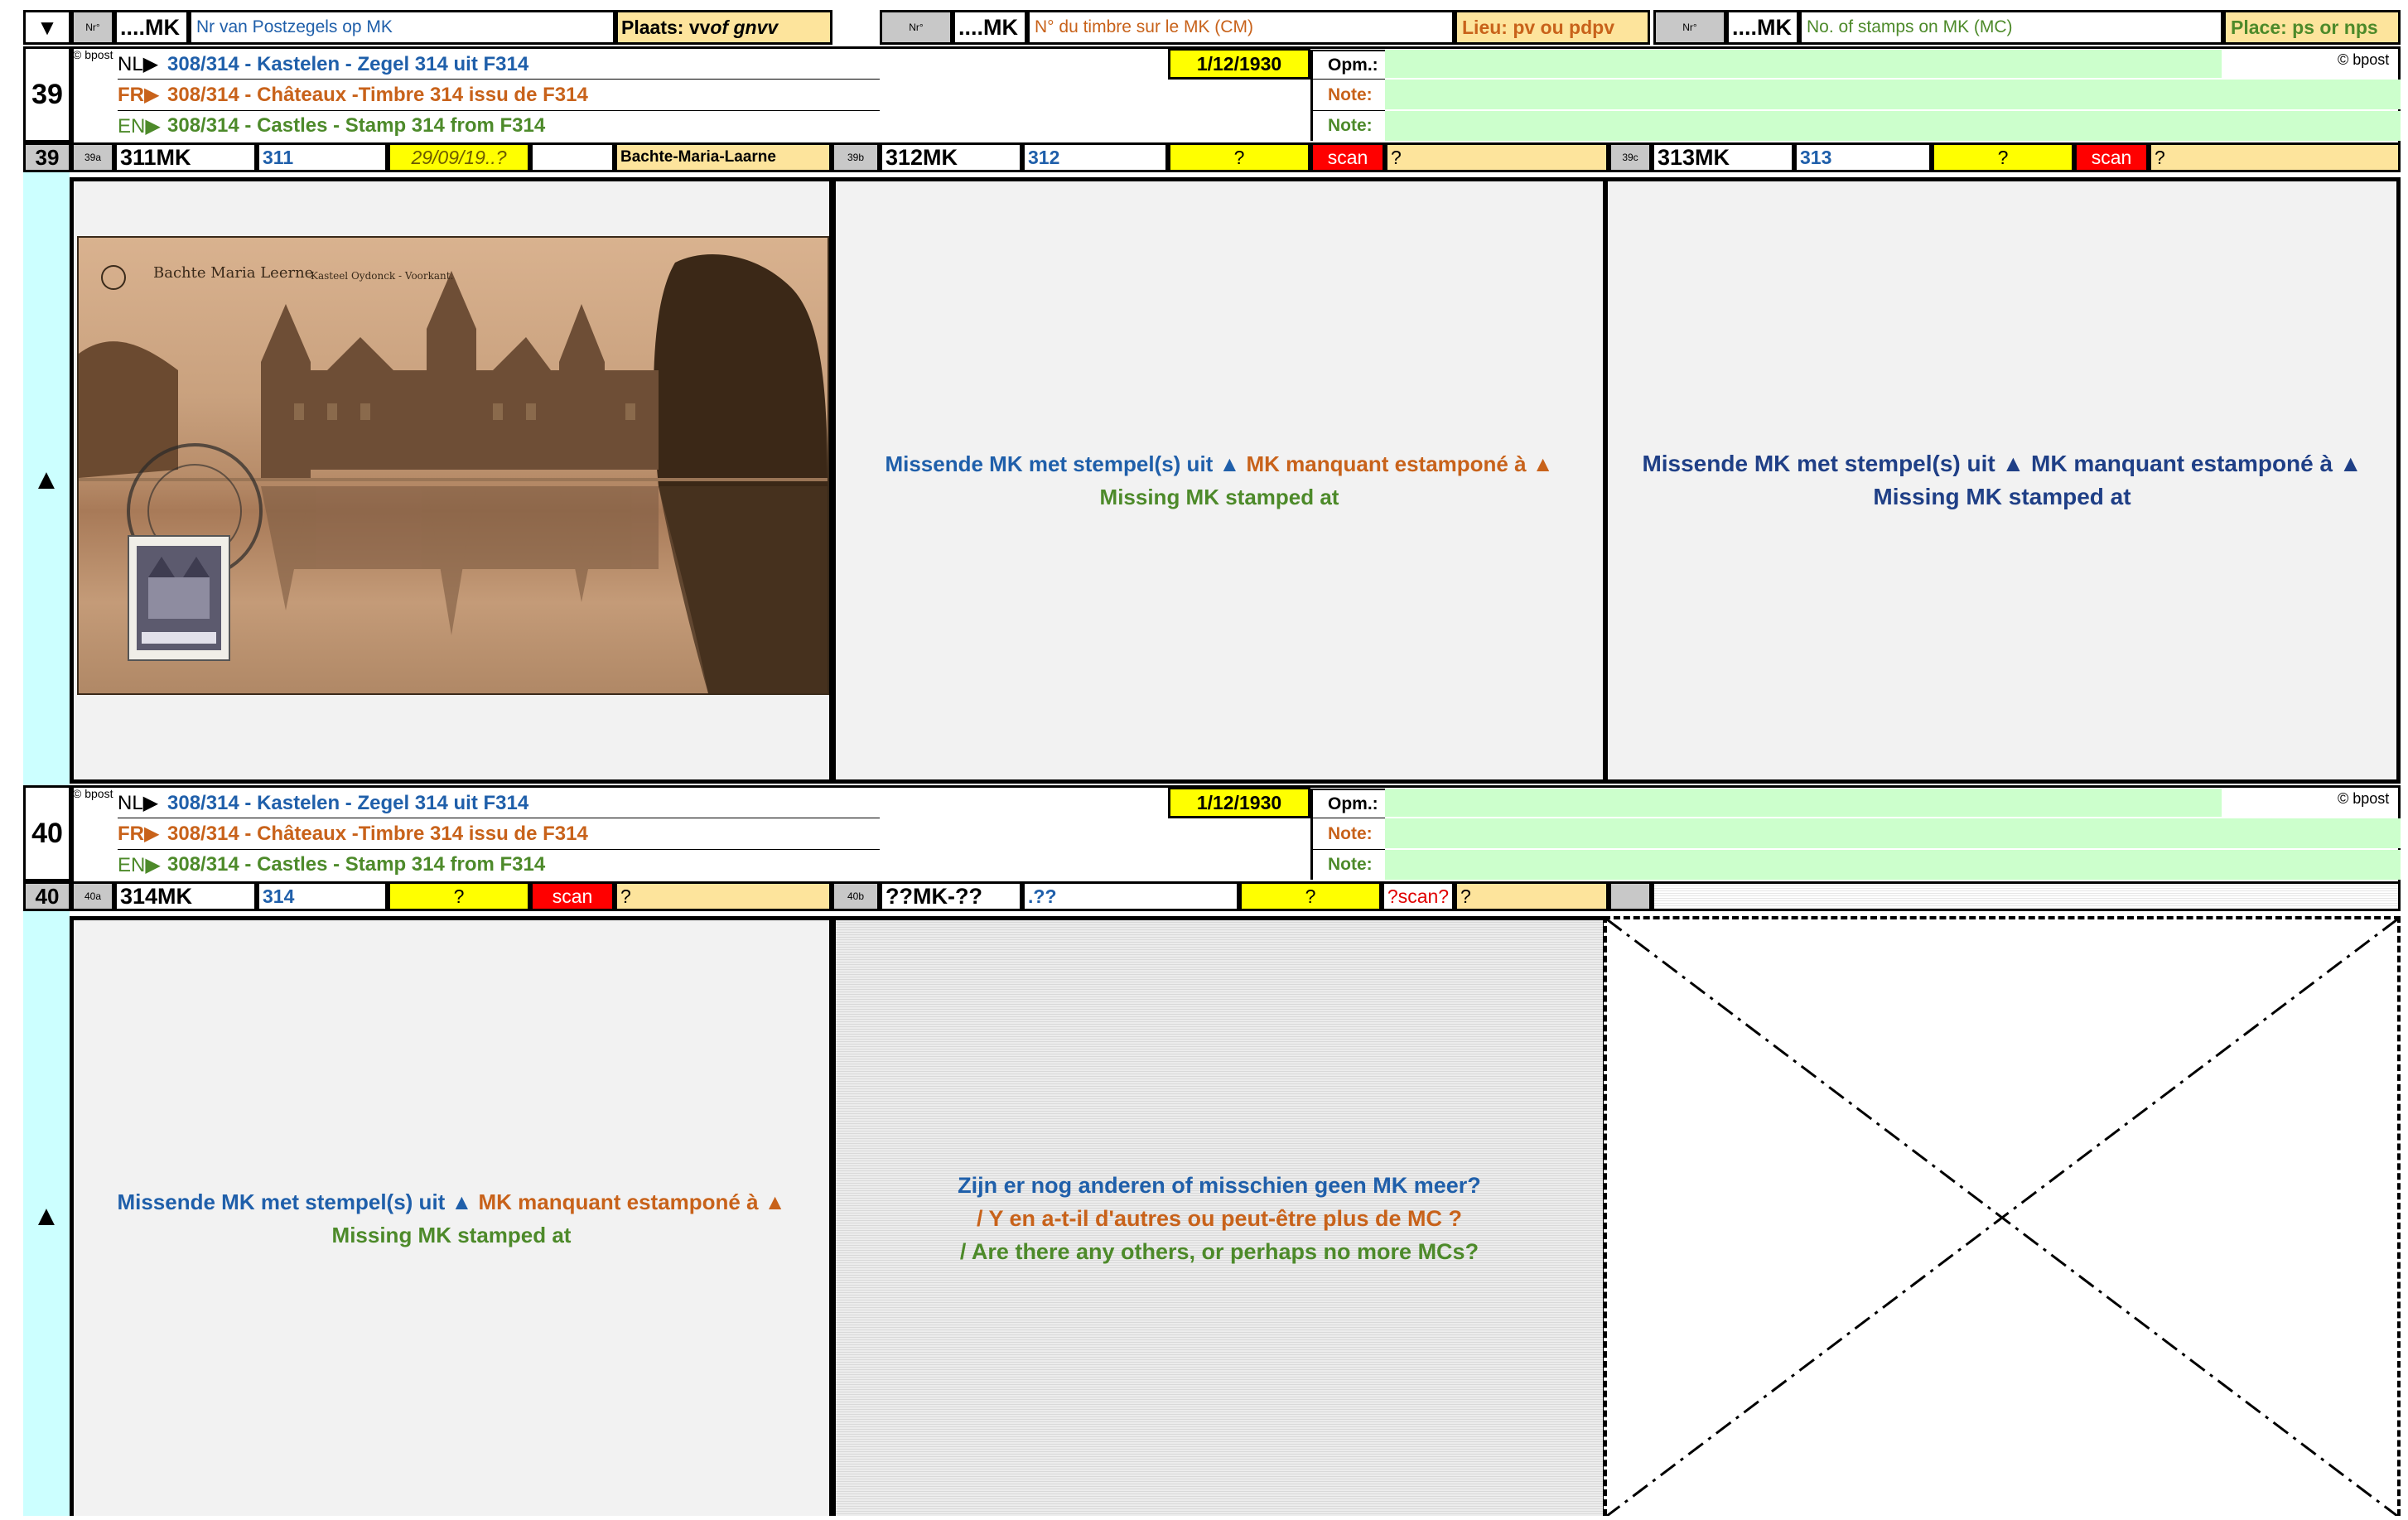  What do you see at coordinates (1418, 896) in the screenshot?
I see `scan-uncertain: ?scan?` at bounding box center [1418, 896].